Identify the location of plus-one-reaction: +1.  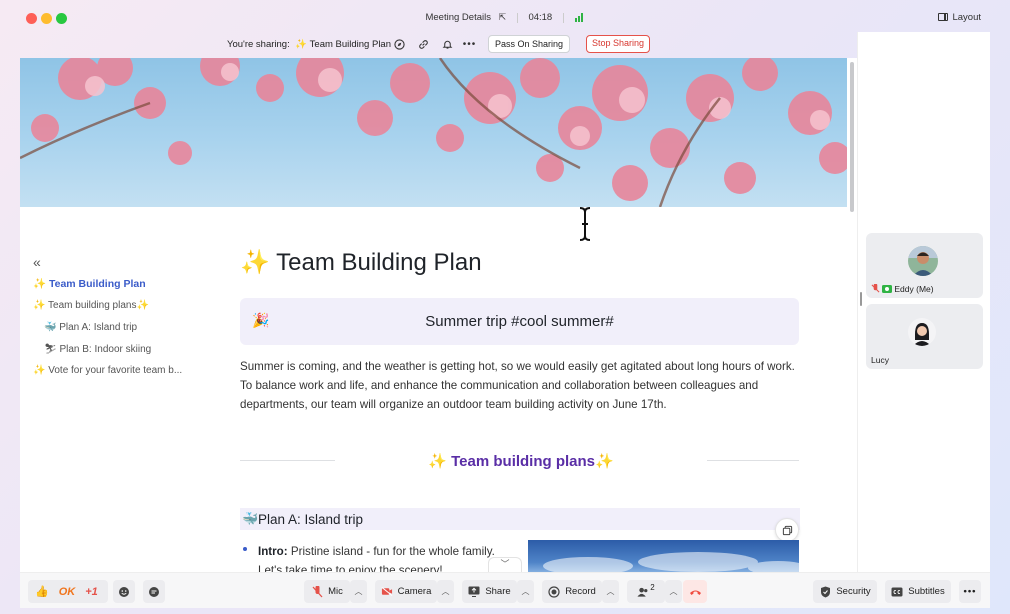
(91, 592).